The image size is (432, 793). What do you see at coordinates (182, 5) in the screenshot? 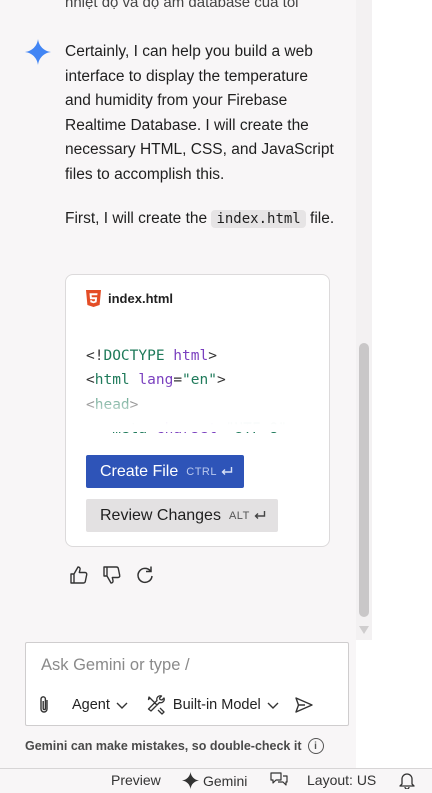
I see `user-message-tail: nhiệt độ và độ ẩm database của tôi` at bounding box center [182, 5].